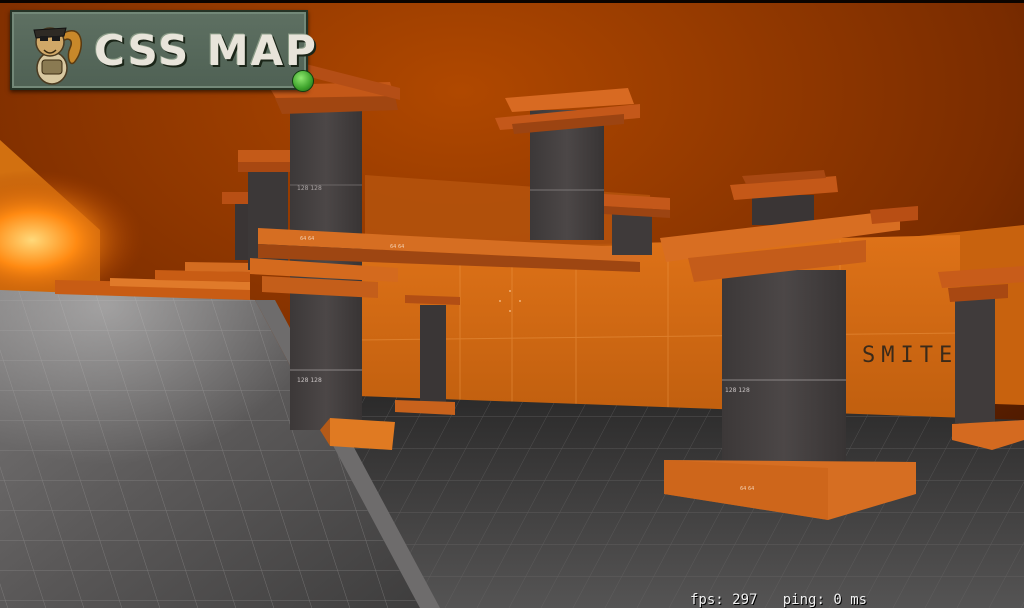  I want to click on fps-label: fps:, so click(707, 600).